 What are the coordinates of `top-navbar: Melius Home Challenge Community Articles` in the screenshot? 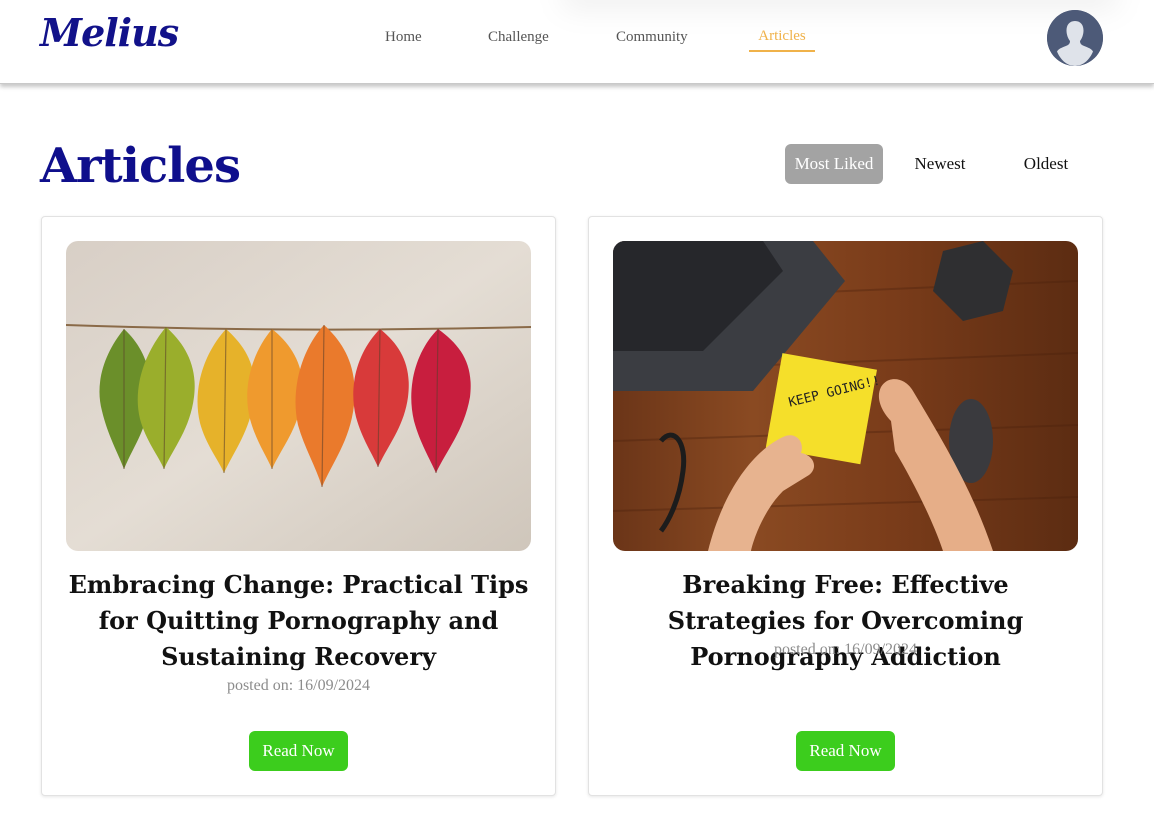 It's located at (577, 42).